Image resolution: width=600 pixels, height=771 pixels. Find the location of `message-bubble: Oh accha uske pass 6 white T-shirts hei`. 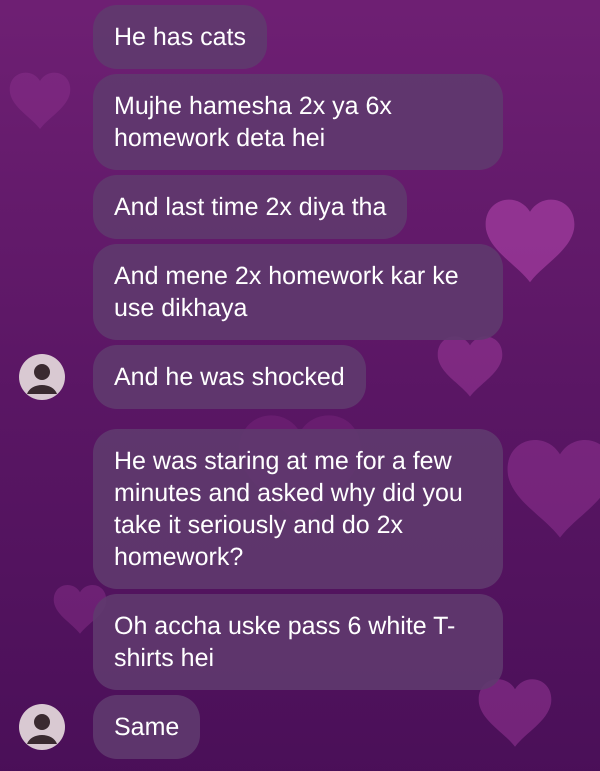

message-bubble: Oh accha uske pass 6 white T-shirts hei is located at coordinates (298, 642).